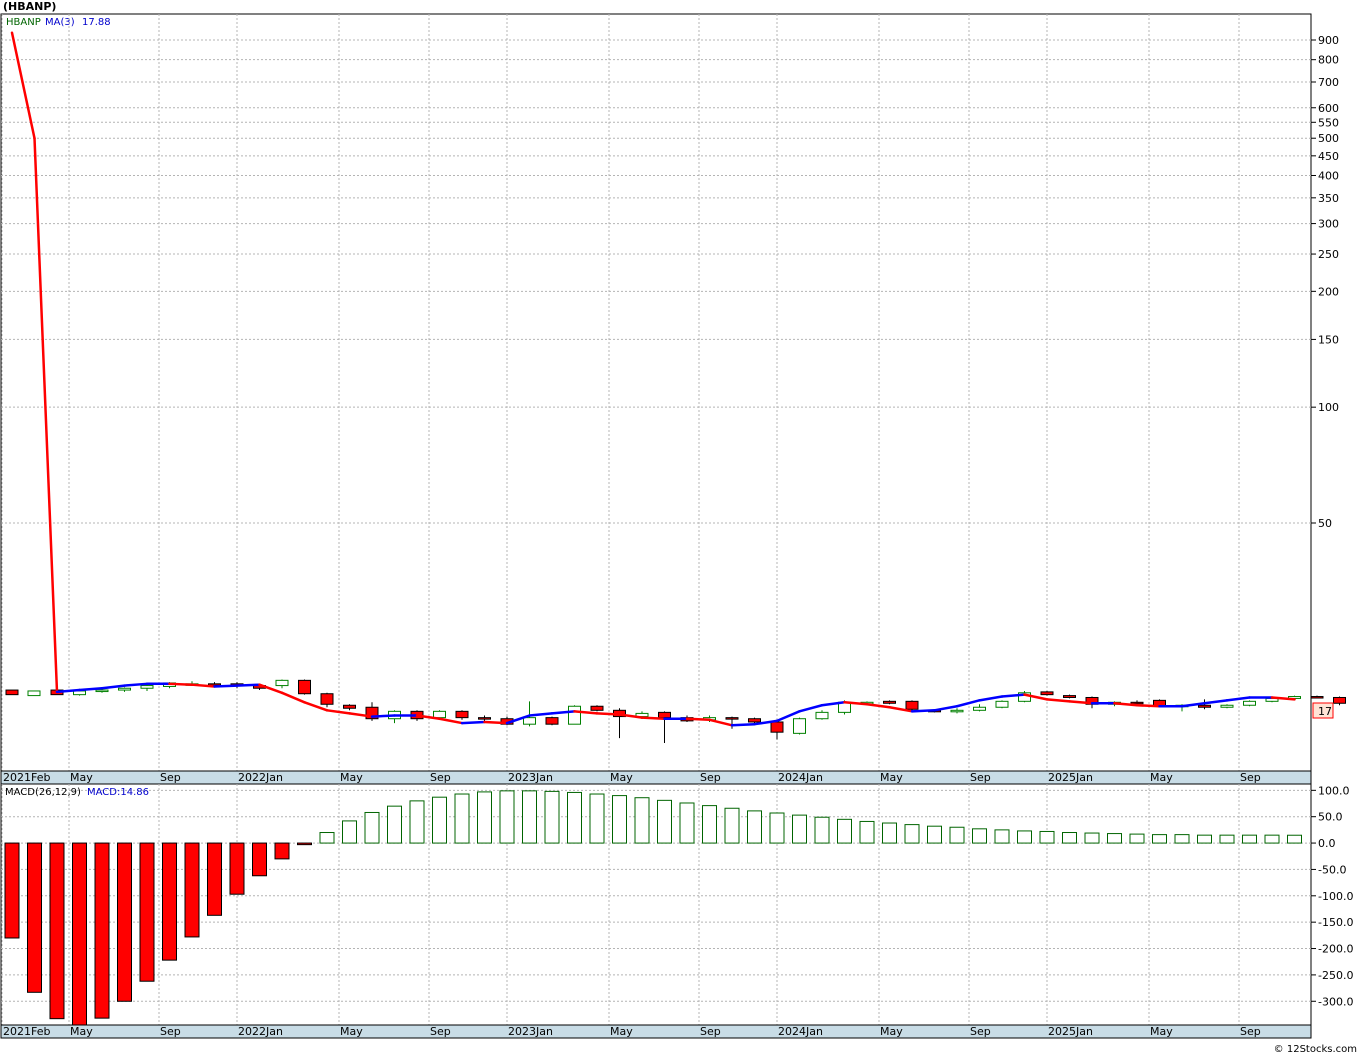 The height and width of the screenshot is (1056, 1360). Describe the element at coordinates (1315, 1049) in the screenshot. I see `watermark: © 12Stocks.com` at that location.